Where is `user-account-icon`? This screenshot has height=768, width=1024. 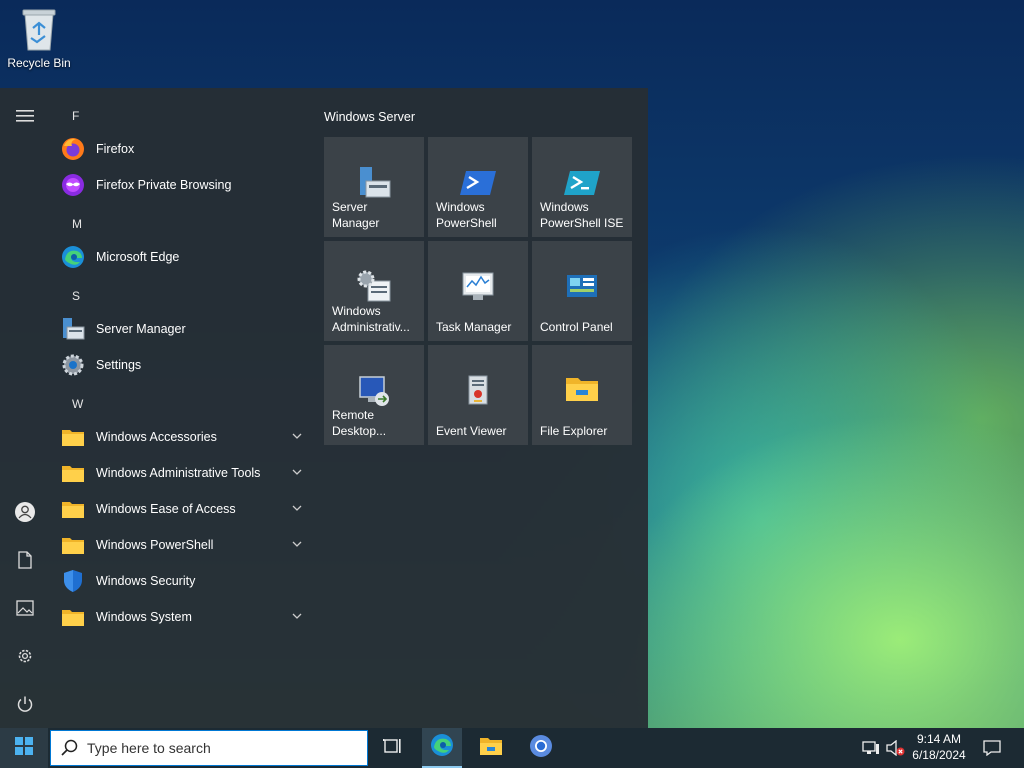 user-account-icon is located at coordinates (25, 512).